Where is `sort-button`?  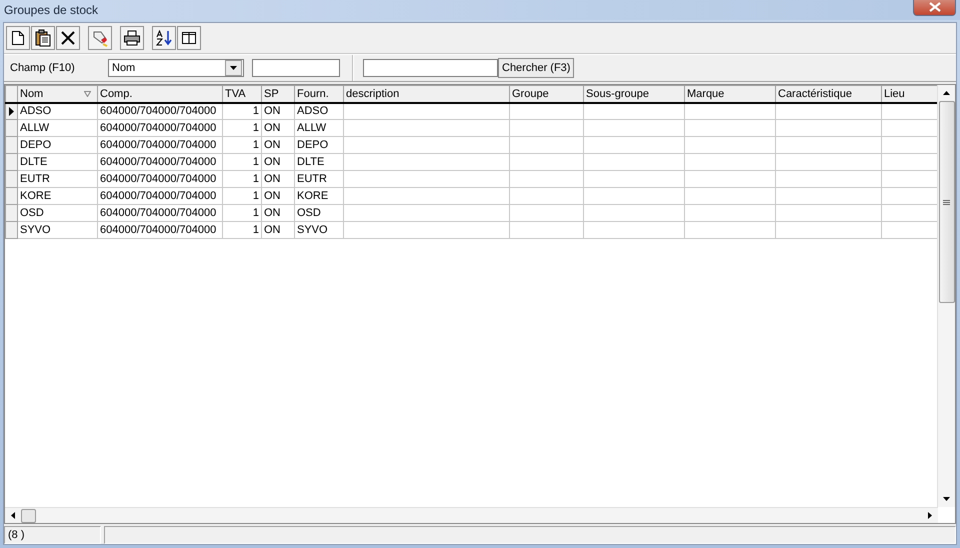
sort-button is located at coordinates (164, 38).